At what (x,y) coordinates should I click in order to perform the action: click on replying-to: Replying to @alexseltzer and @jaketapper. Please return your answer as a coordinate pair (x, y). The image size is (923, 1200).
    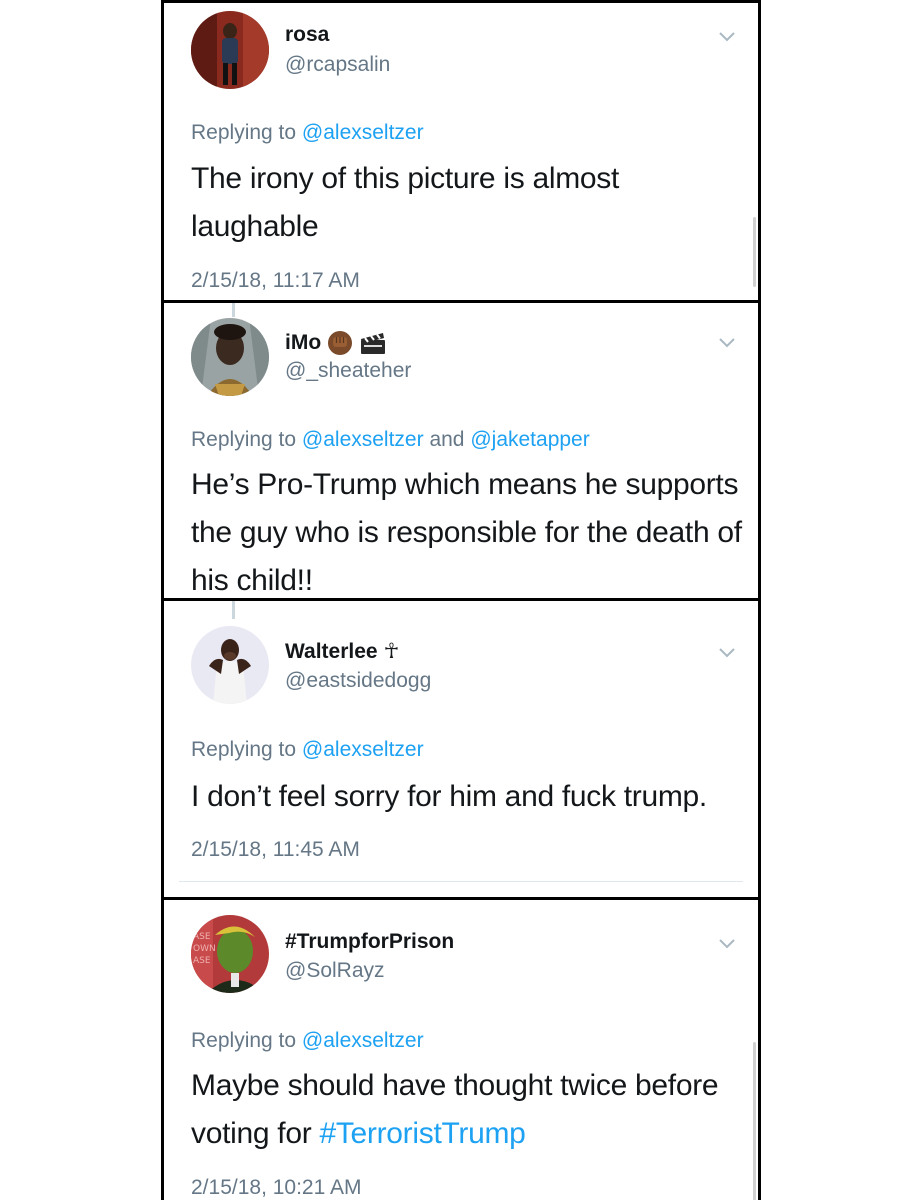
    Looking at the image, I should click on (390, 440).